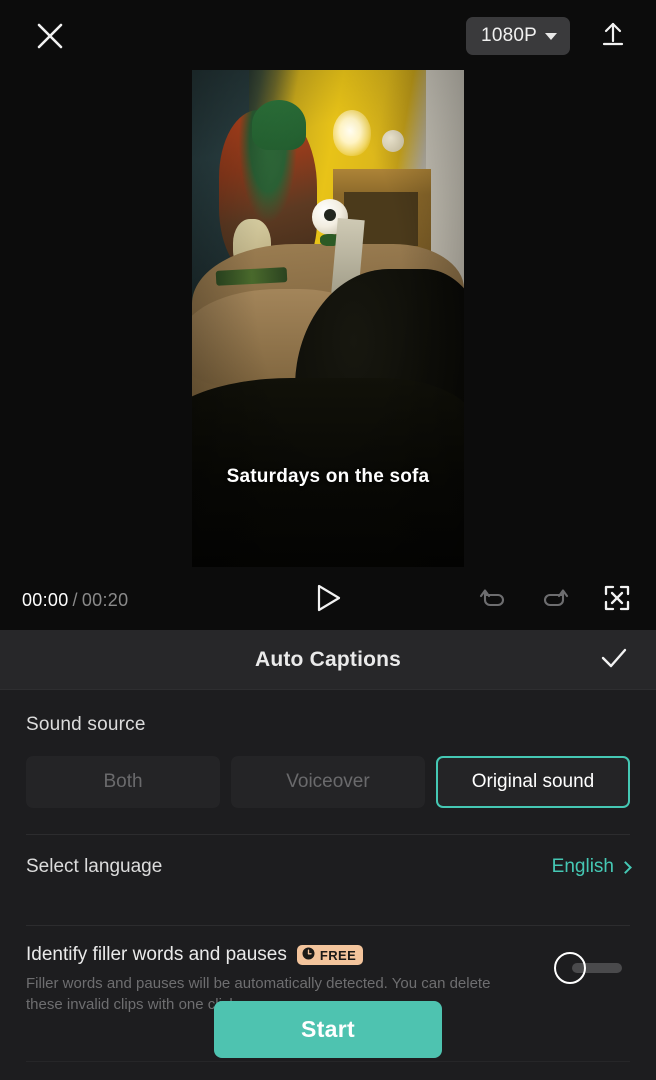  I want to click on page-title: Auto Captions, so click(328, 659).